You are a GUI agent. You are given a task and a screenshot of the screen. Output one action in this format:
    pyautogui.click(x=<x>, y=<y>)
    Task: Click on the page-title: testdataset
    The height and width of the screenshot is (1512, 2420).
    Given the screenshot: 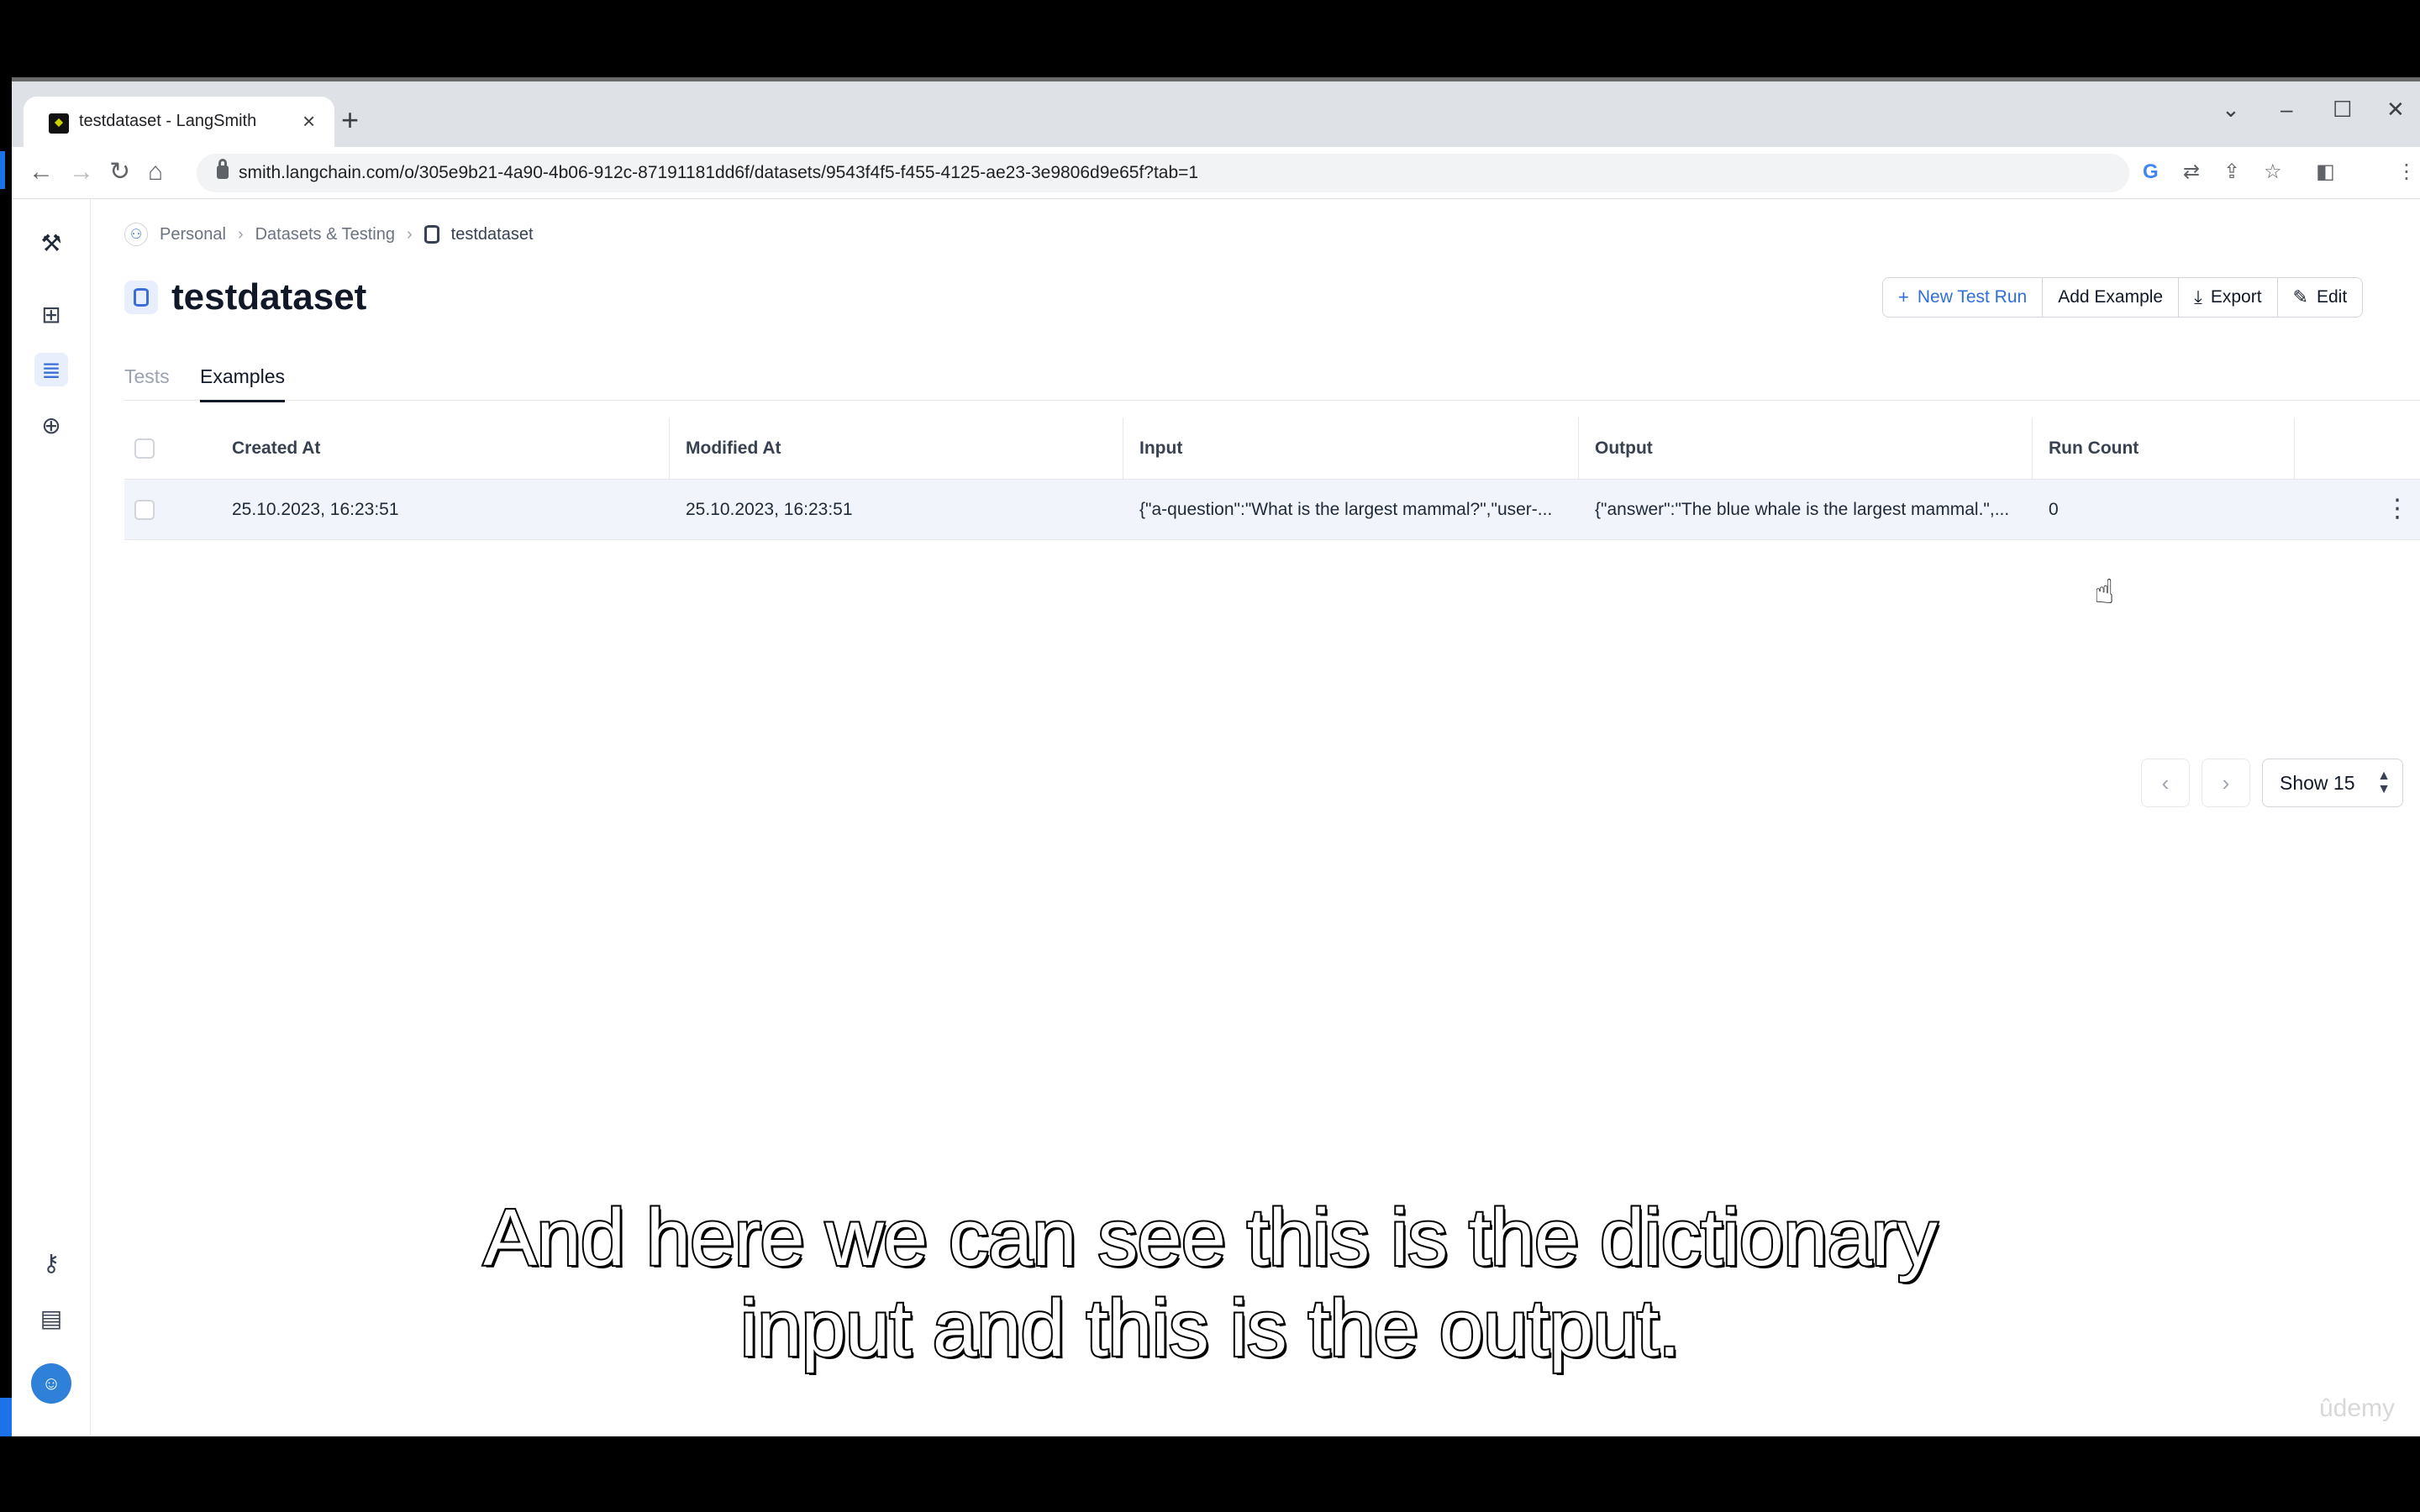 What is the action you would take?
    pyautogui.click(x=269, y=297)
    